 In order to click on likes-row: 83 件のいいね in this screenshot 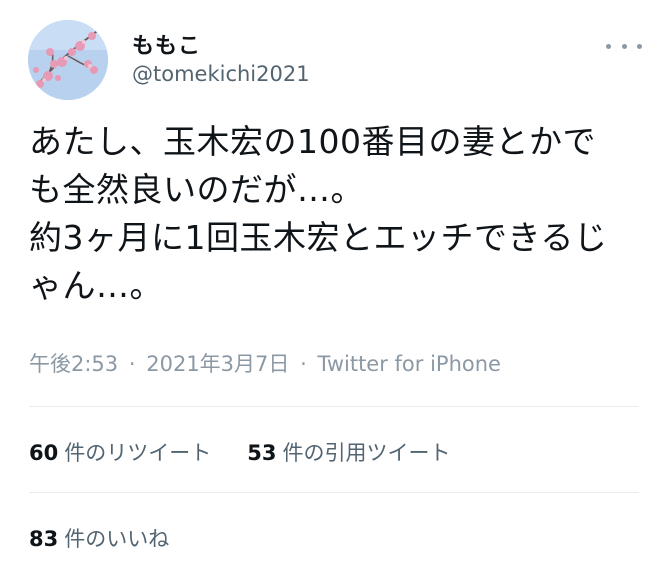, I will do `click(99, 538)`.